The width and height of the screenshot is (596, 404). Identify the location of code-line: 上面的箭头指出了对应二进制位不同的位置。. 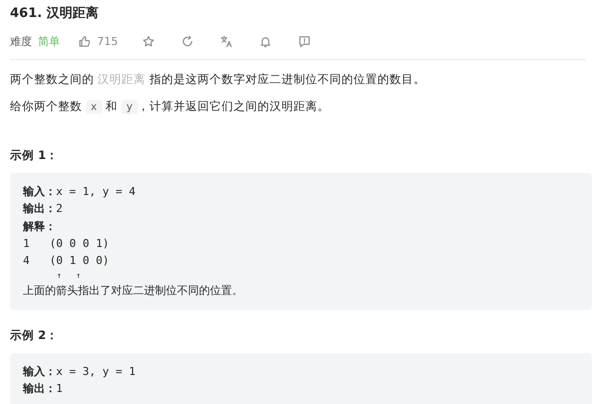
(133, 291).